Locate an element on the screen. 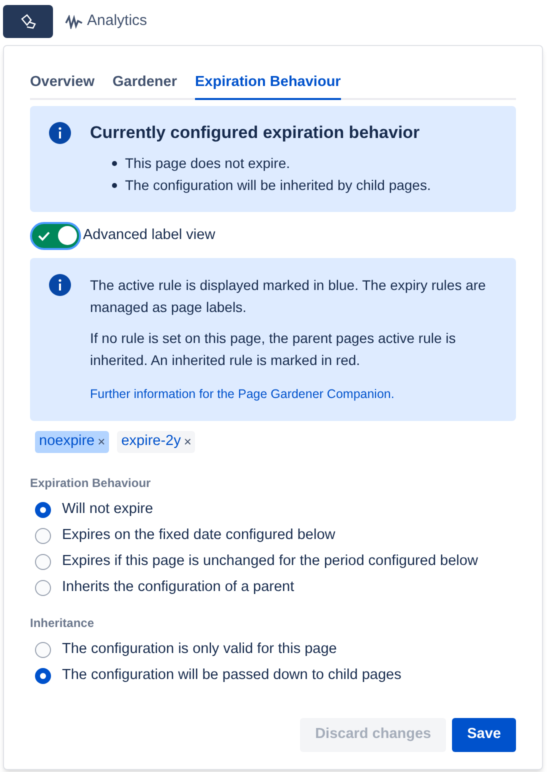 The width and height of the screenshot is (547, 772). radio-option: The configuration is only valid for this page is located at coordinates (273, 649).